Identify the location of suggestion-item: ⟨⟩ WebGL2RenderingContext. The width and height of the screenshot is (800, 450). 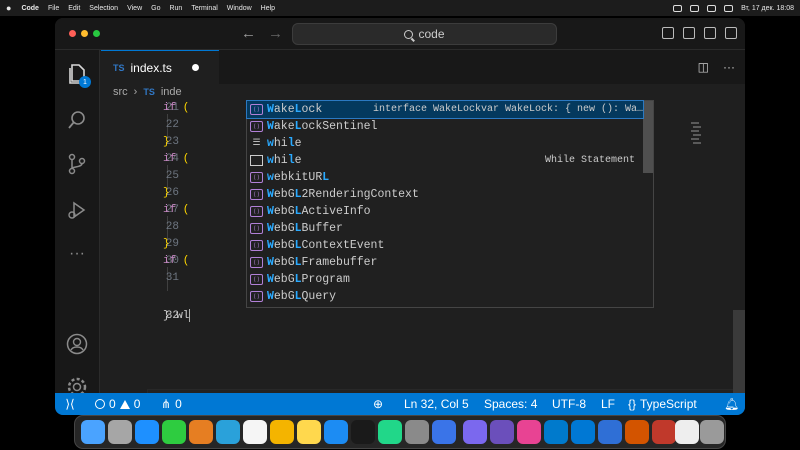
(445, 194).